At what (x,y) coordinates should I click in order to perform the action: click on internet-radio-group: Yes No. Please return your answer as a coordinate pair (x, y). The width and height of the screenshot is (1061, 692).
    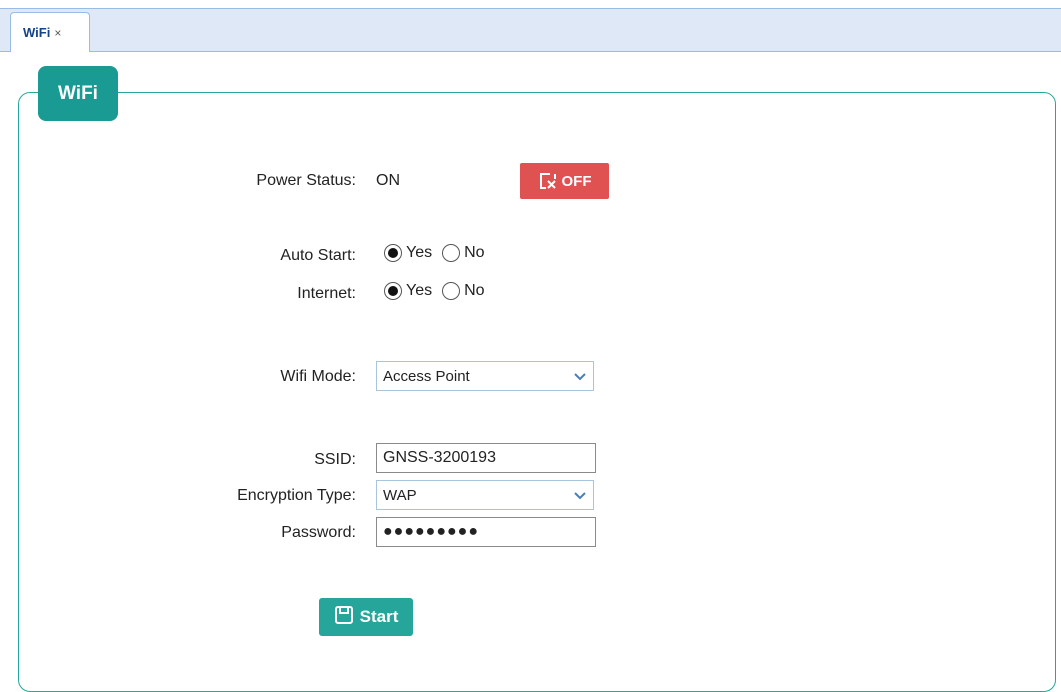
    Looking at the image, I should click on (439, 291).